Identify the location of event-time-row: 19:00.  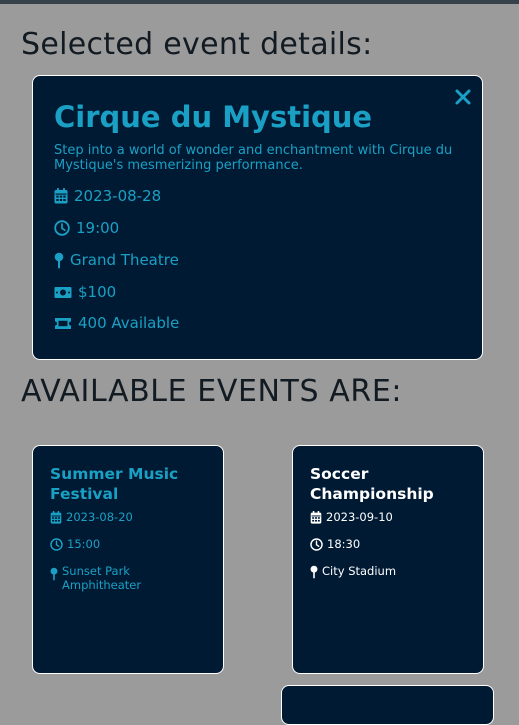
(86, 228).